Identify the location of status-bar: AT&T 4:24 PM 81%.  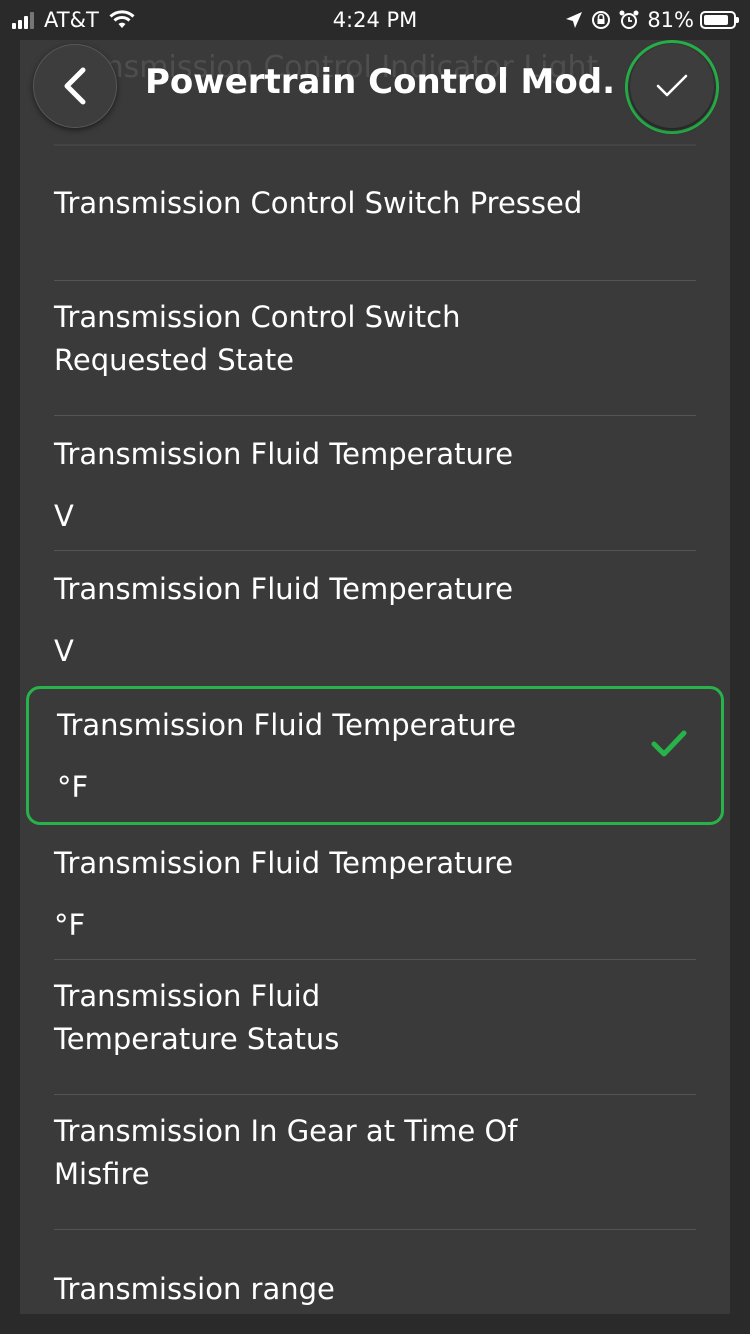
(375, 20).